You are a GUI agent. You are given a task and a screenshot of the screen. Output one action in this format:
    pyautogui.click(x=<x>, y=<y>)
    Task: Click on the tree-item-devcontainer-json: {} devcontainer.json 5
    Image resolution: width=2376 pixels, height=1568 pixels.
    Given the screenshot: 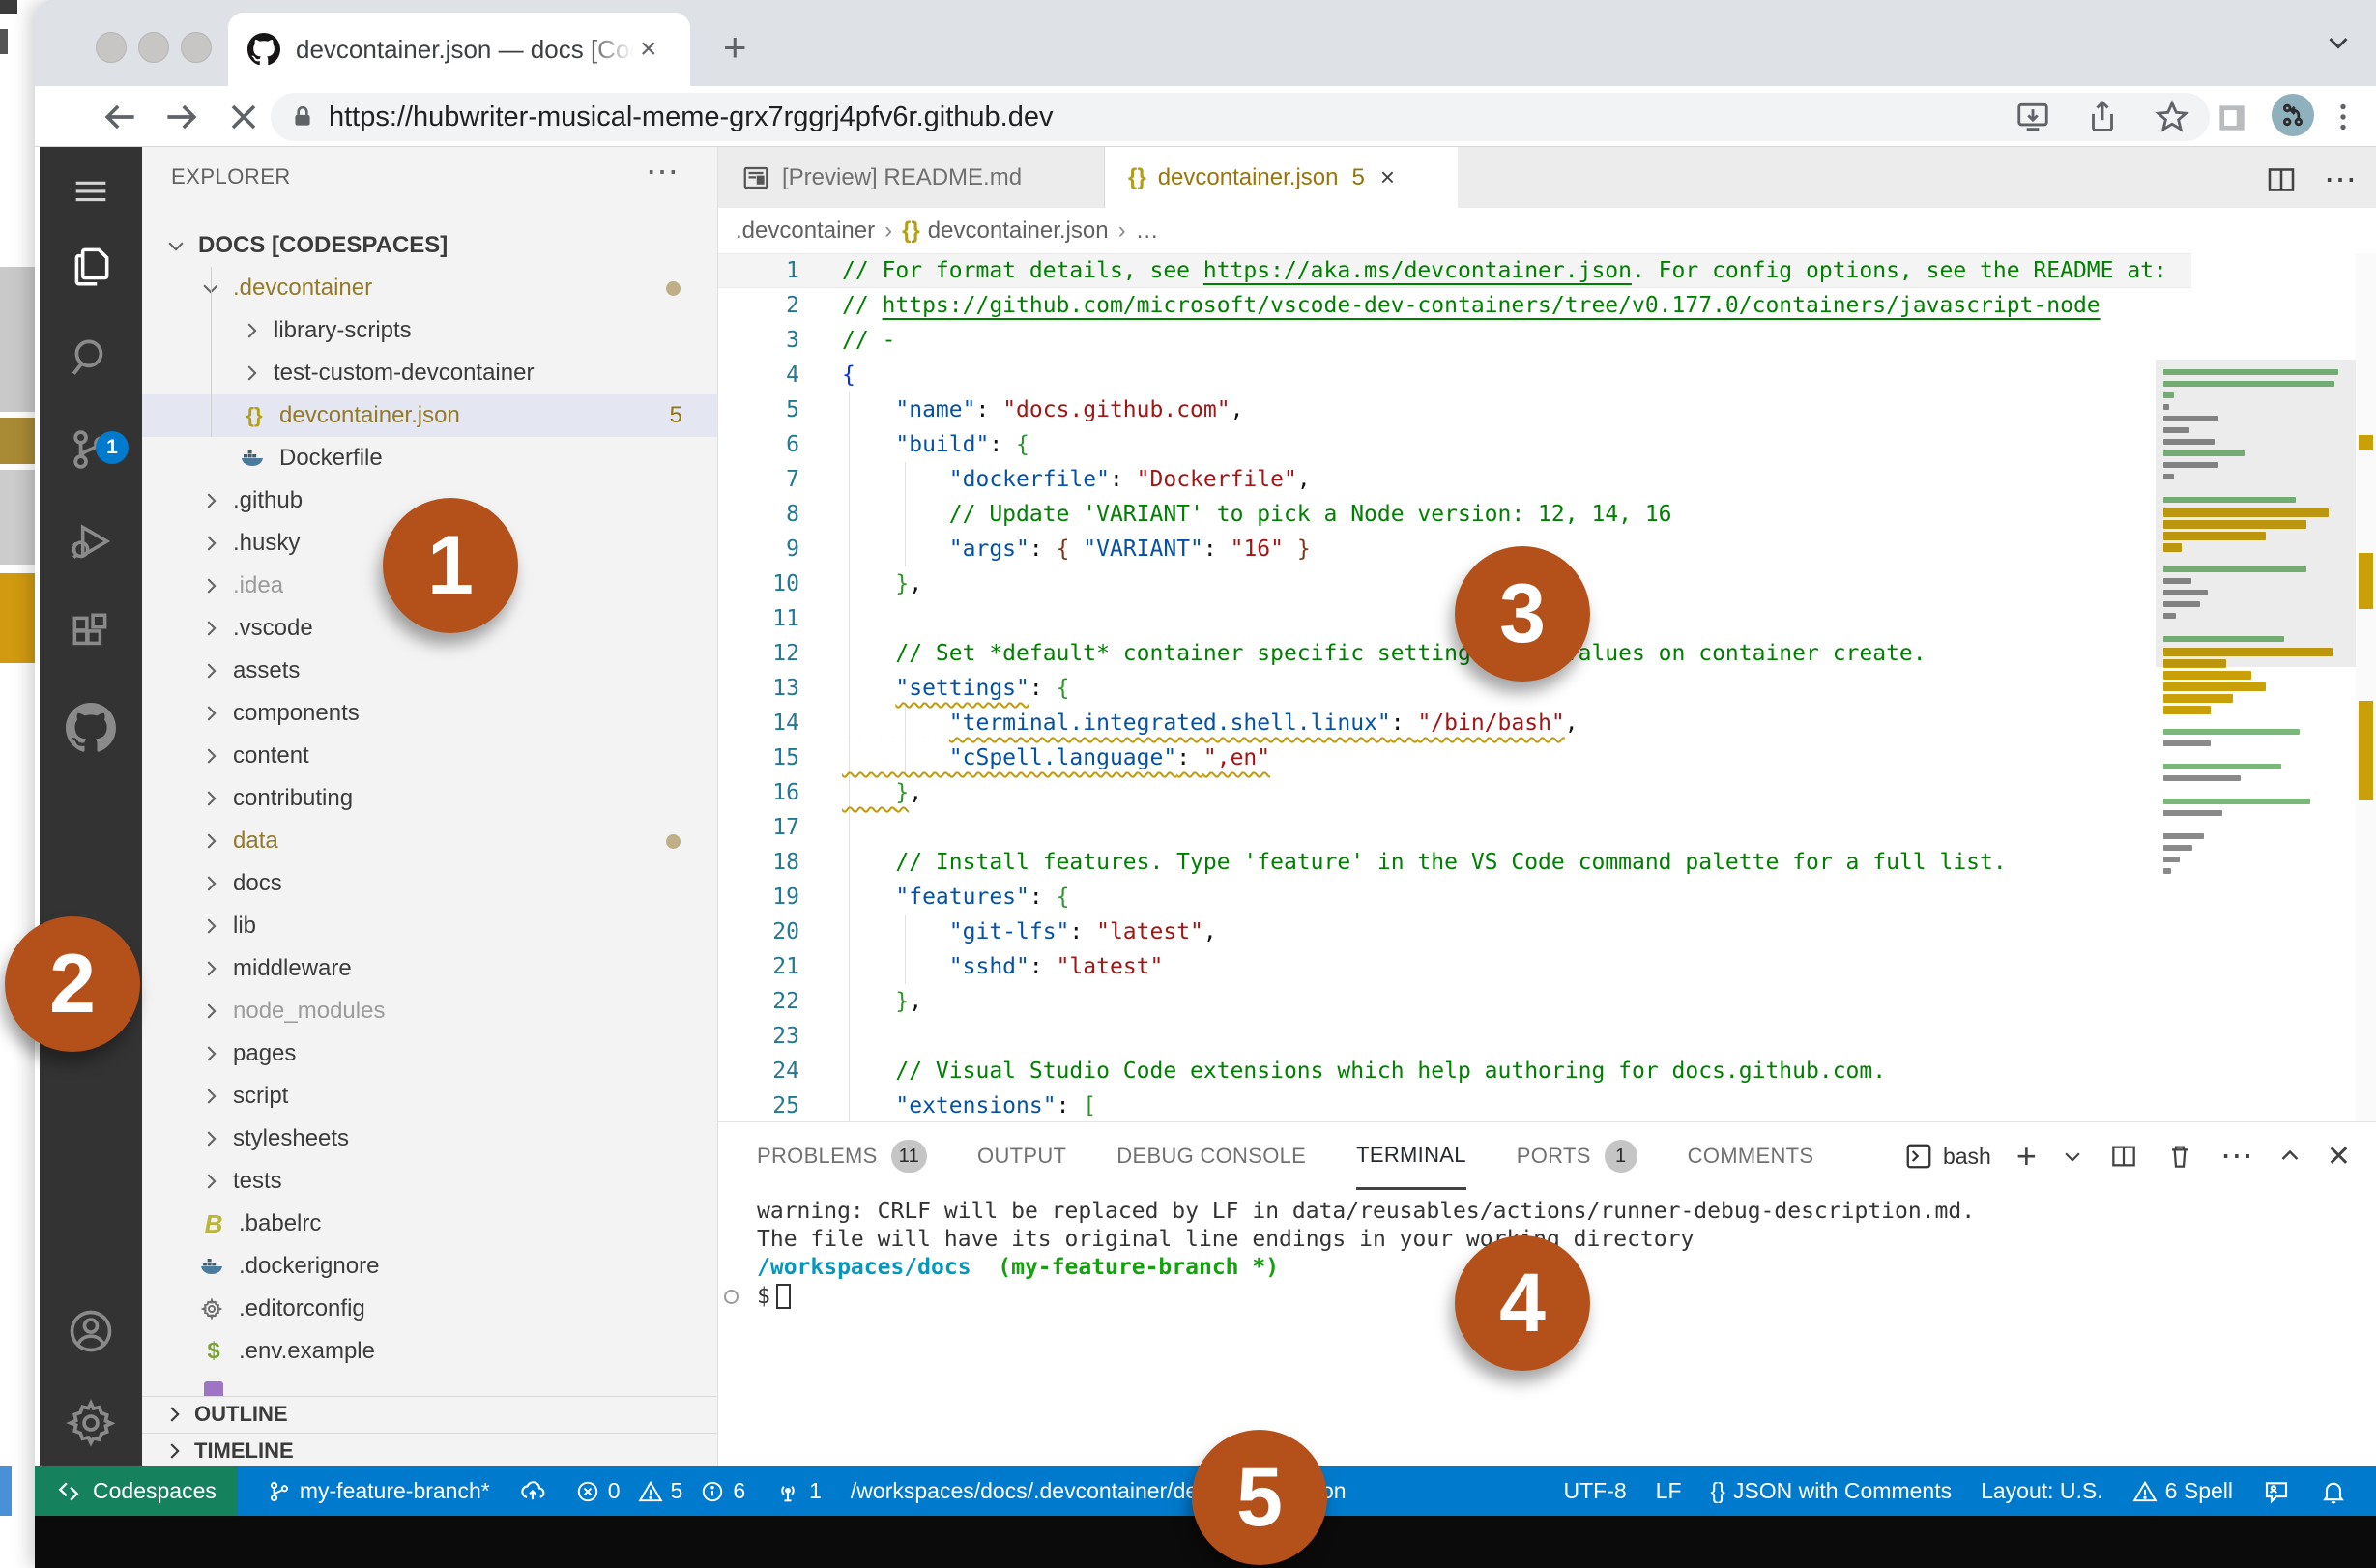 What is the action you would take?
    pyautogui.click(x=429, y=415)
    